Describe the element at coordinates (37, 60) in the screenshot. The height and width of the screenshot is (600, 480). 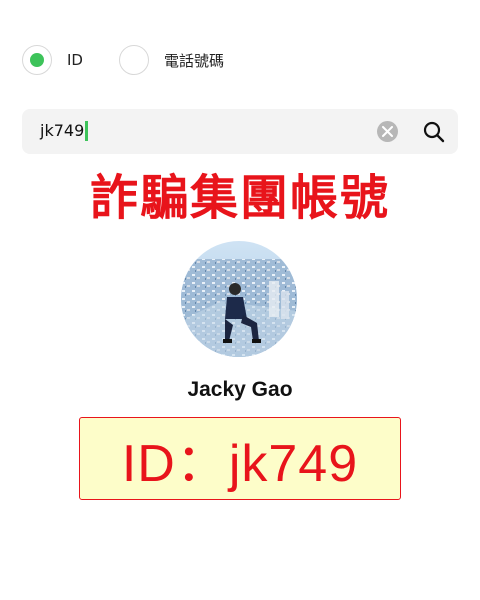
I see `radio-id-selected-icon` at that location.